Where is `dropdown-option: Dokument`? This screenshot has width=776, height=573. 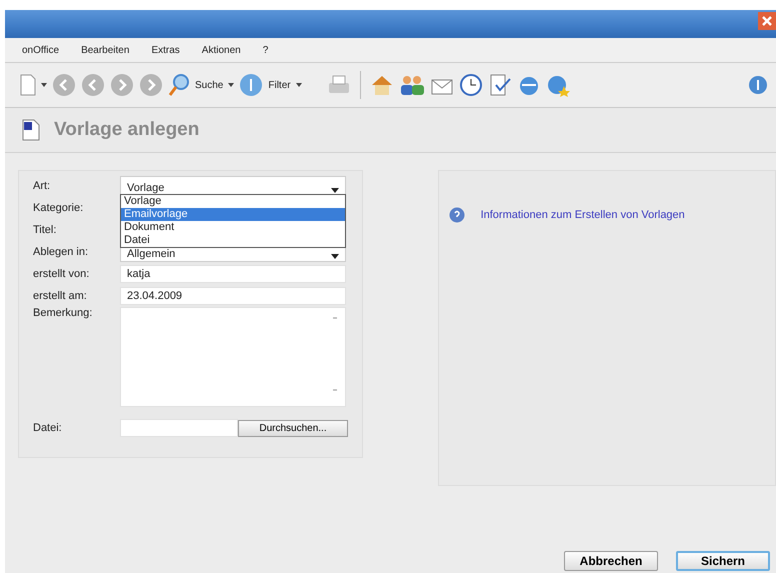
dropdown-option: Dokument is located at coordinates (233, 227).